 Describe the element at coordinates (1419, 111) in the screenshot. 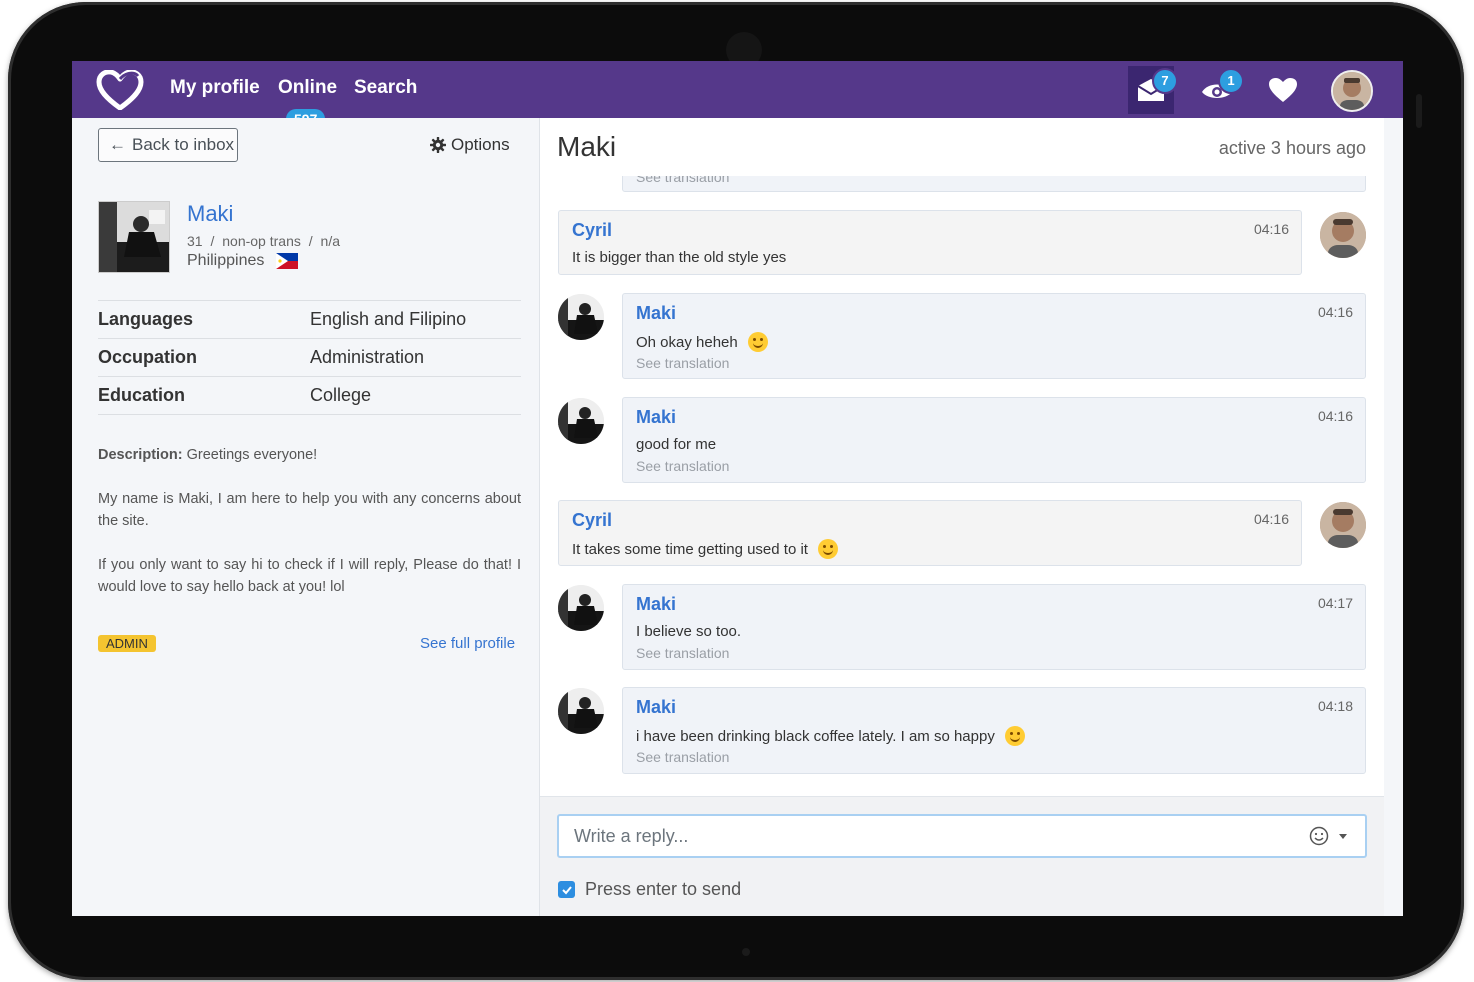

I see `side-button` at that location.